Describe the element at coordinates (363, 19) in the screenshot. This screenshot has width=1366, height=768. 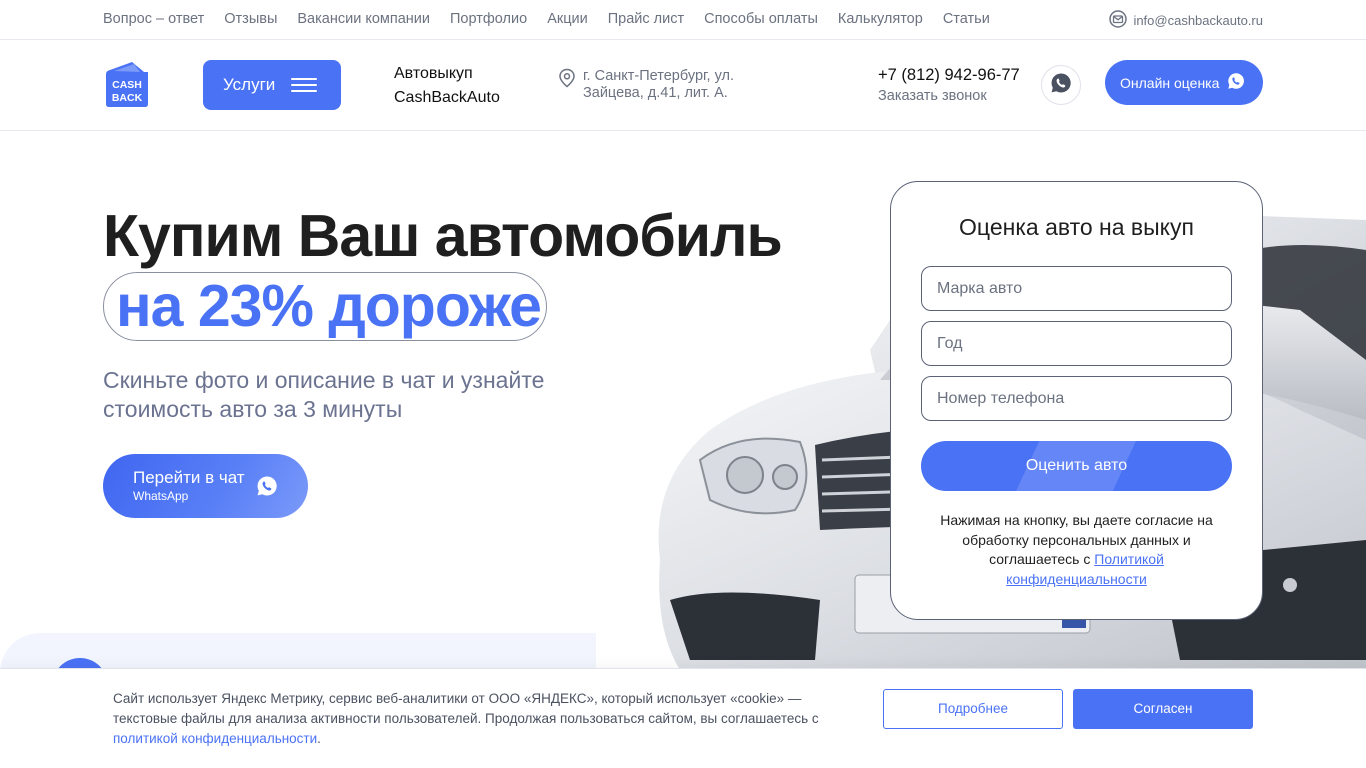
I see `nav-link-vacancies: Вакансии компании` at that location.